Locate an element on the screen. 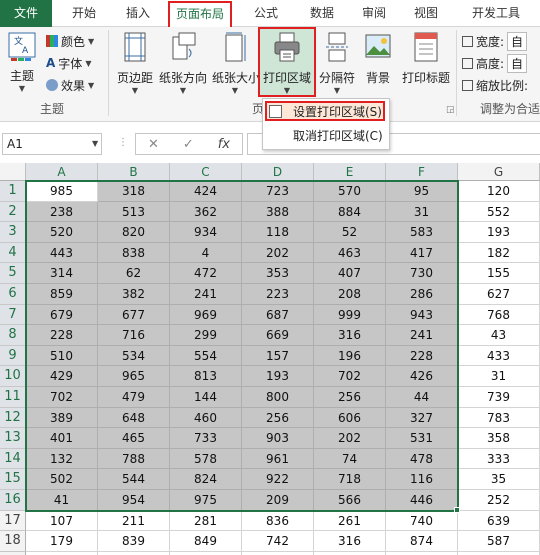 The height and width of the screenshot is (555, 540). cell-a6: 859 is located at coordinates (62, 294).